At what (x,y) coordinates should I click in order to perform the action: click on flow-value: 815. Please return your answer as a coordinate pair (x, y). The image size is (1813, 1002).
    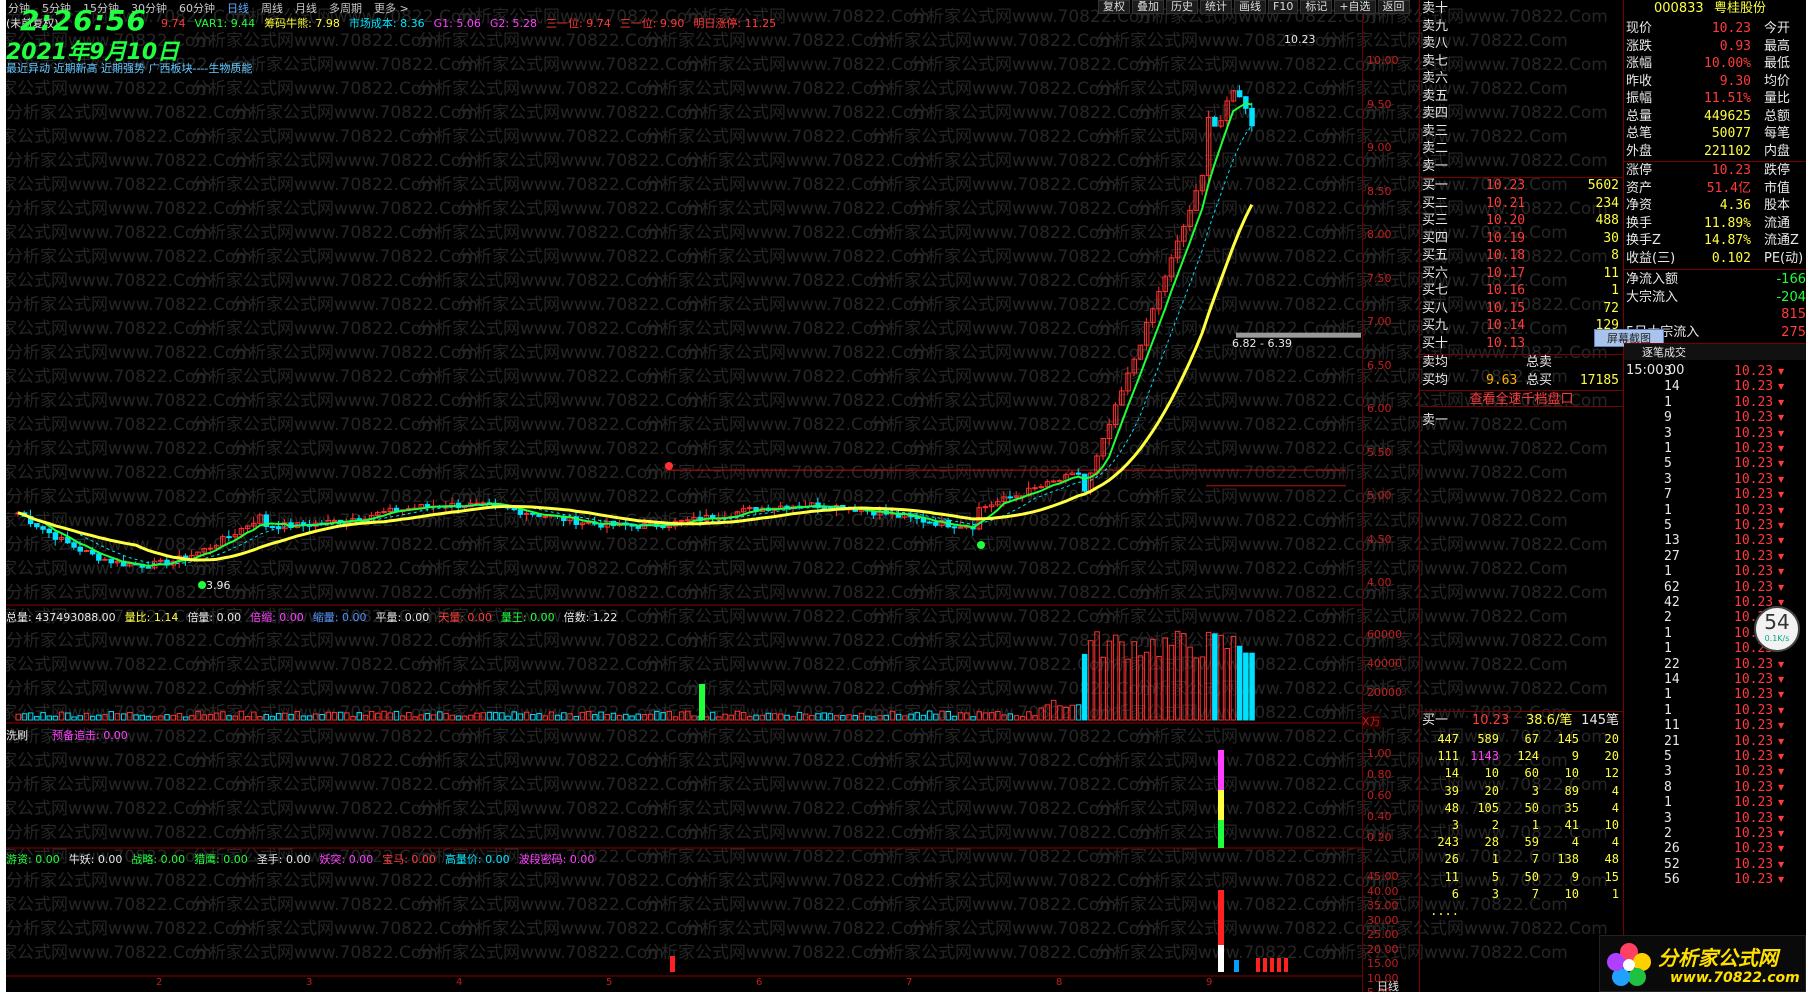
    Looking at the image, I should click on (1793, 314).